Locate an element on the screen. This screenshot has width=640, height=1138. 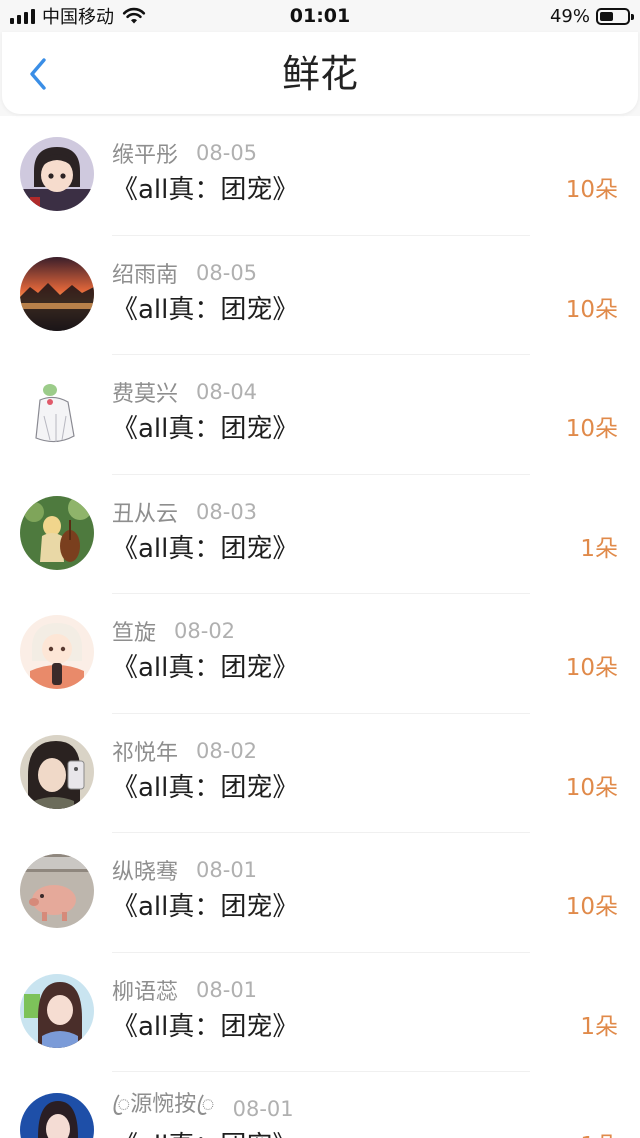
item-meta: ꦿ源惋按ꦿ 08-01 is located at coordinates (203, 1108).